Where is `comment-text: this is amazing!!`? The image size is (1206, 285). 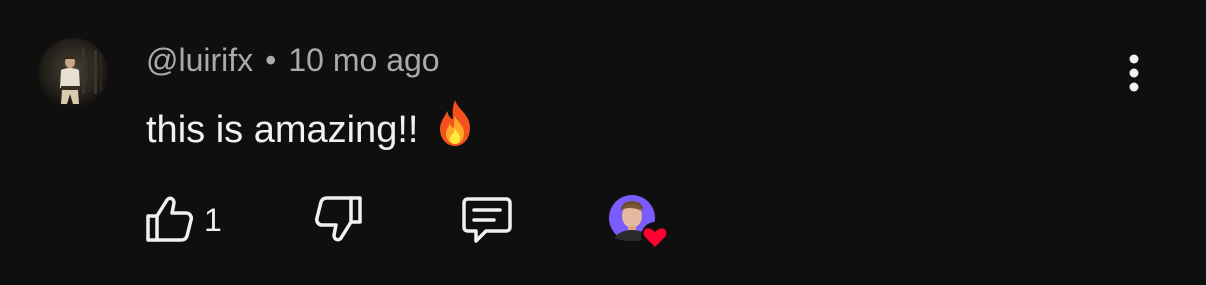
comment-text: this is amazing!! is located at coordinates (312, 128).